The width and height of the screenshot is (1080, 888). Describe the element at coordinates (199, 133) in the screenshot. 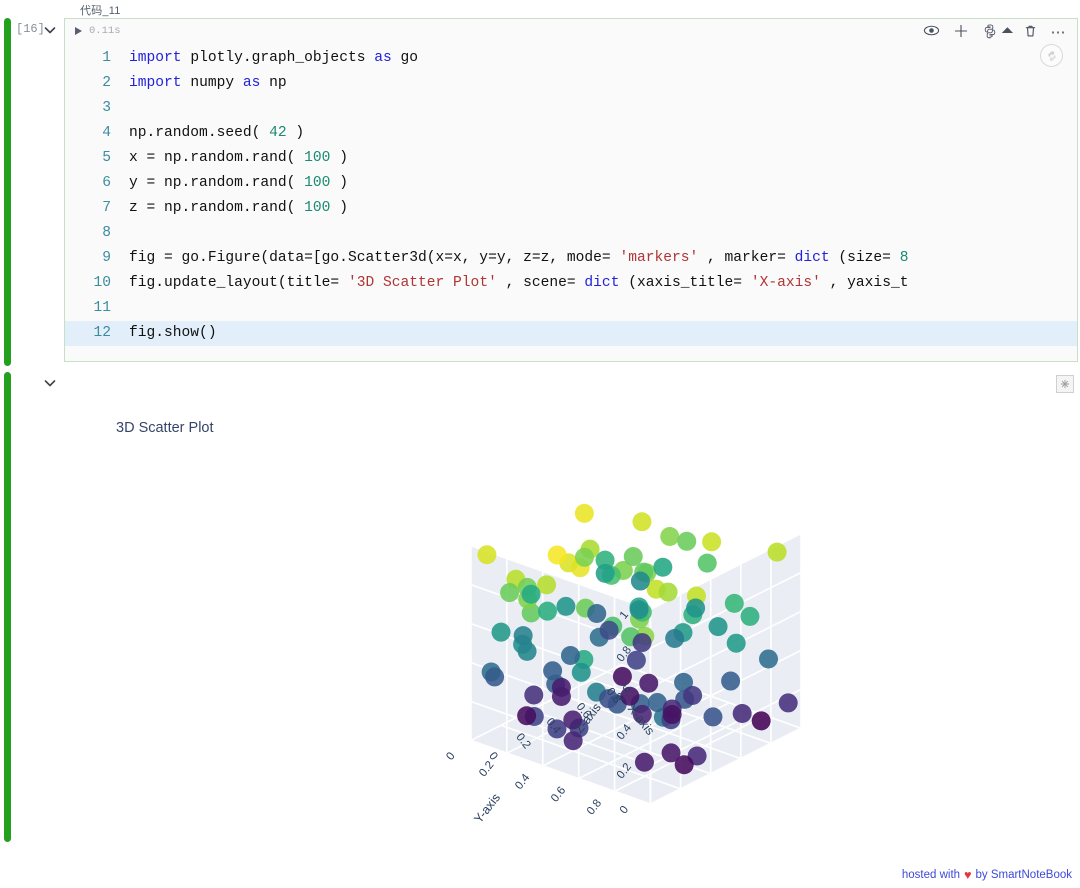

I see `code-token: np.random.seed(` at that location.